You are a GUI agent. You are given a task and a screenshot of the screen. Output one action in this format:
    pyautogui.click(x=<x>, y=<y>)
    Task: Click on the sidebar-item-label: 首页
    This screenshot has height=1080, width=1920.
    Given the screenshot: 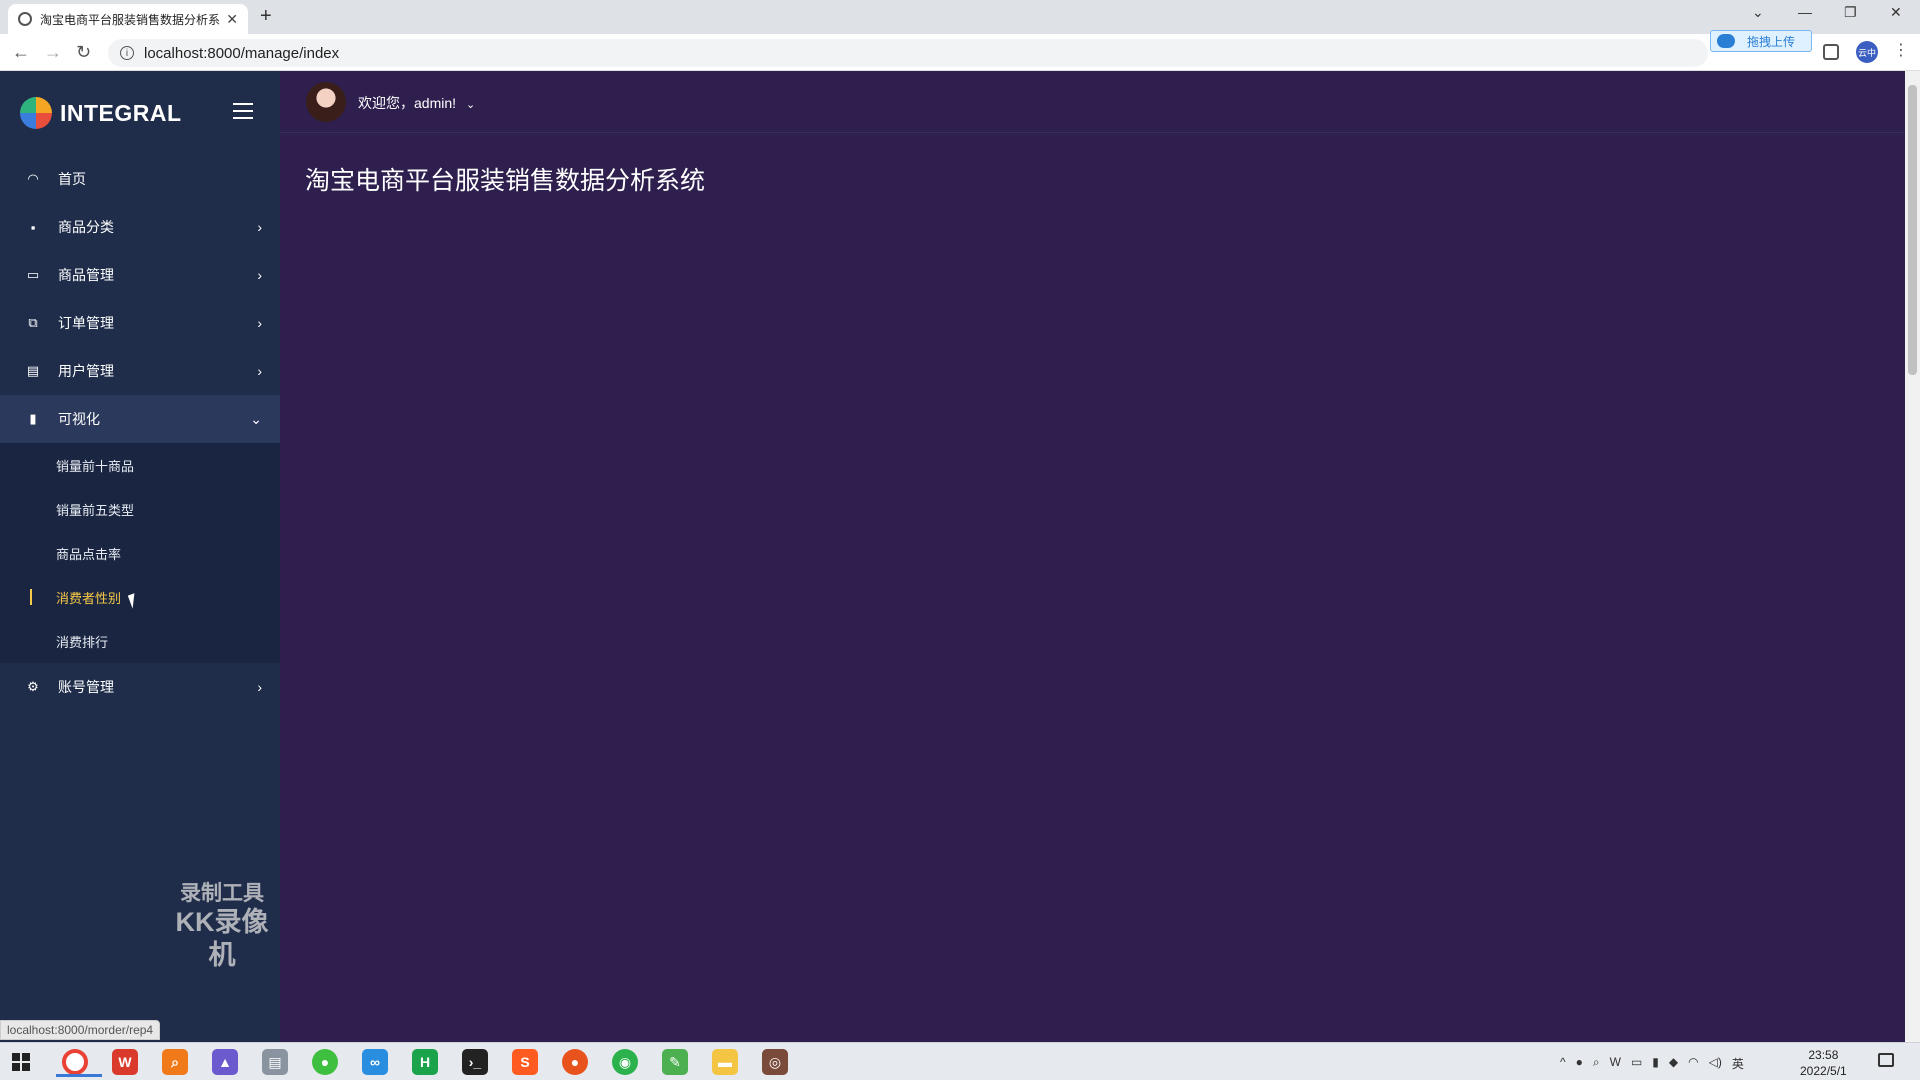 What is the action you would take?
    pyautogui.click(x=72, y=179)
    